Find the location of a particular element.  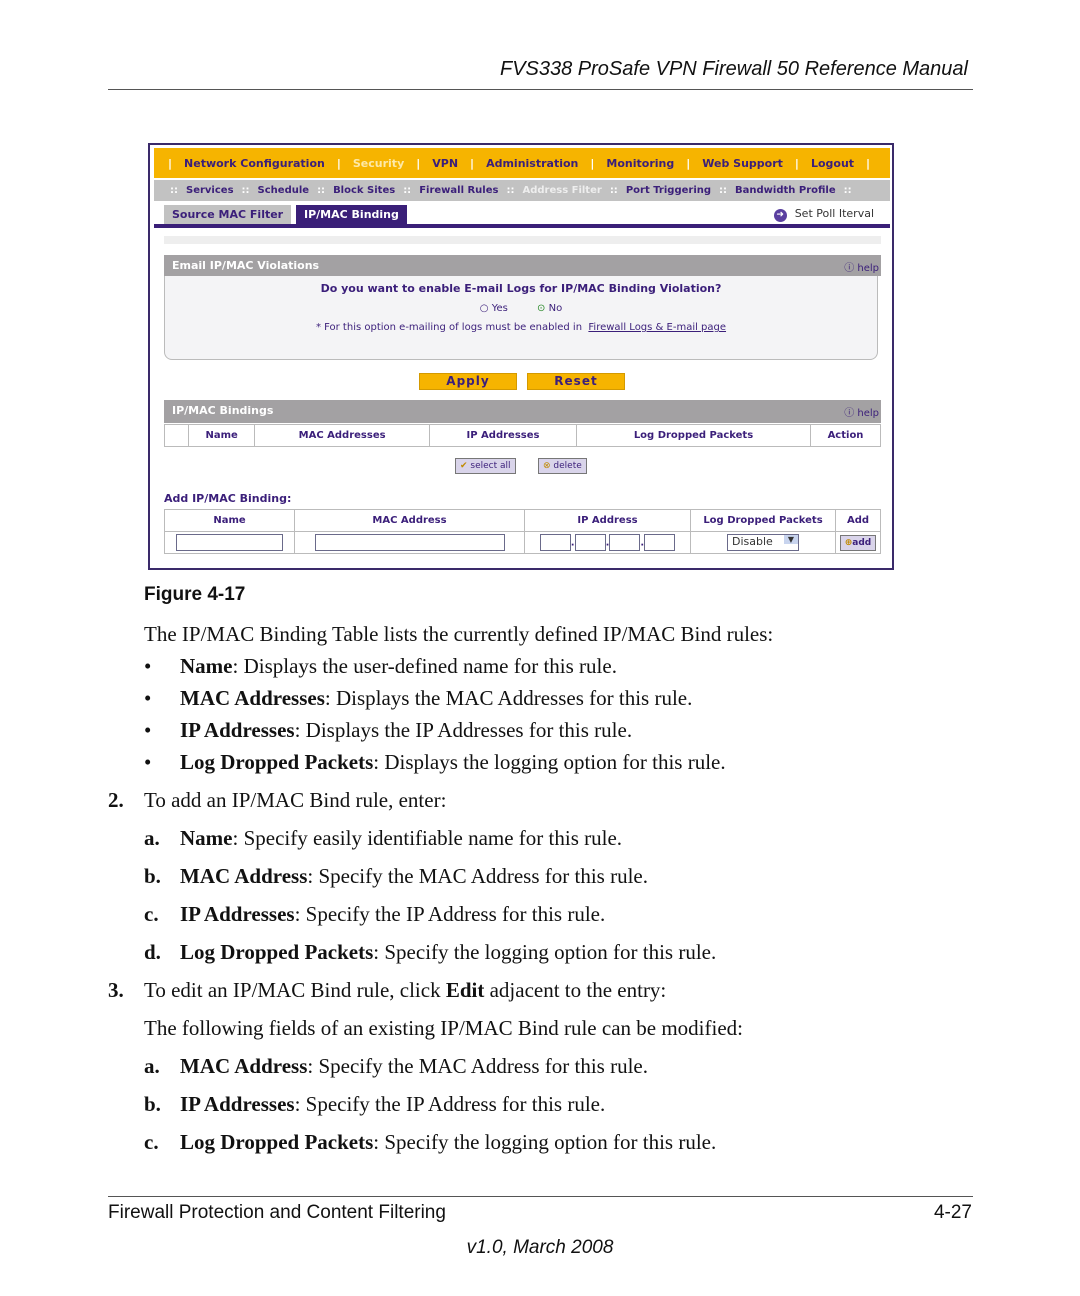

chevron-down-icon: ▼ is located at coordinates (791, 539).